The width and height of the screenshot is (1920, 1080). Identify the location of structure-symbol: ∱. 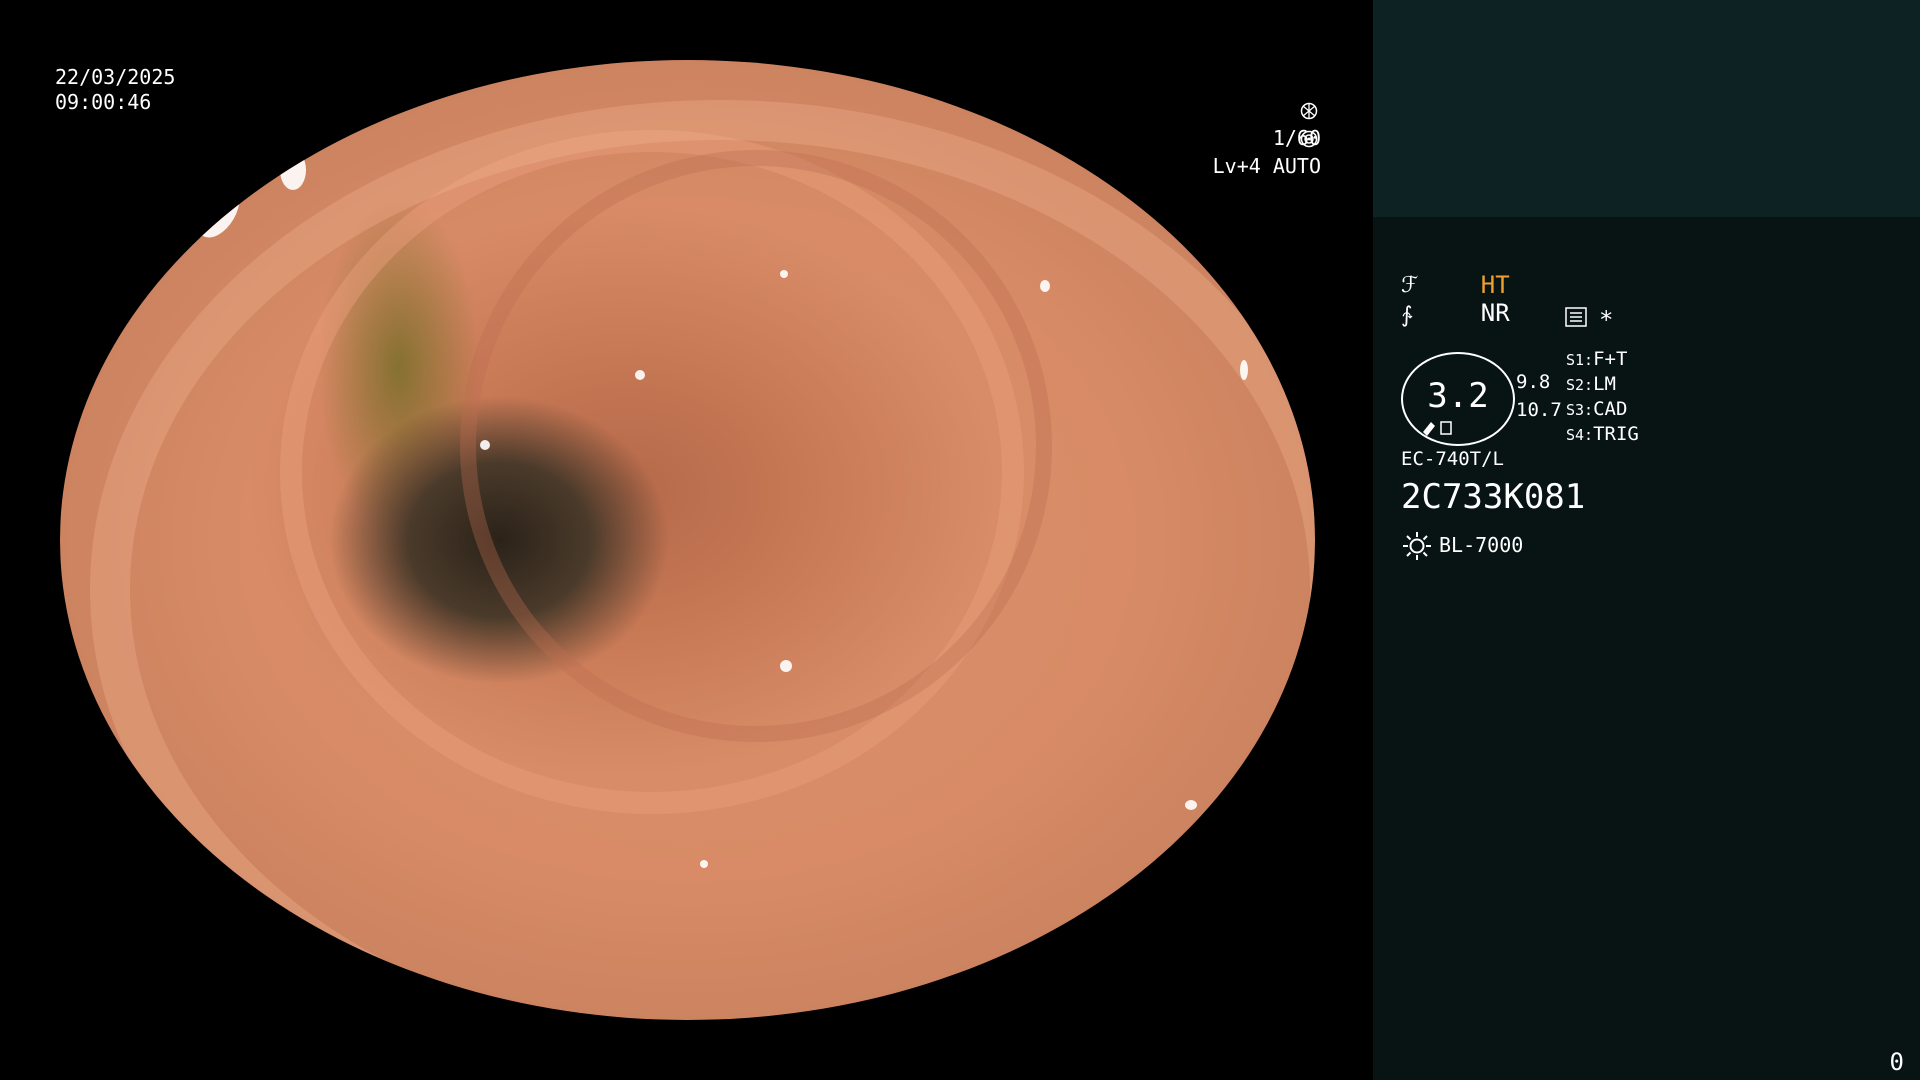
(1407, 315).